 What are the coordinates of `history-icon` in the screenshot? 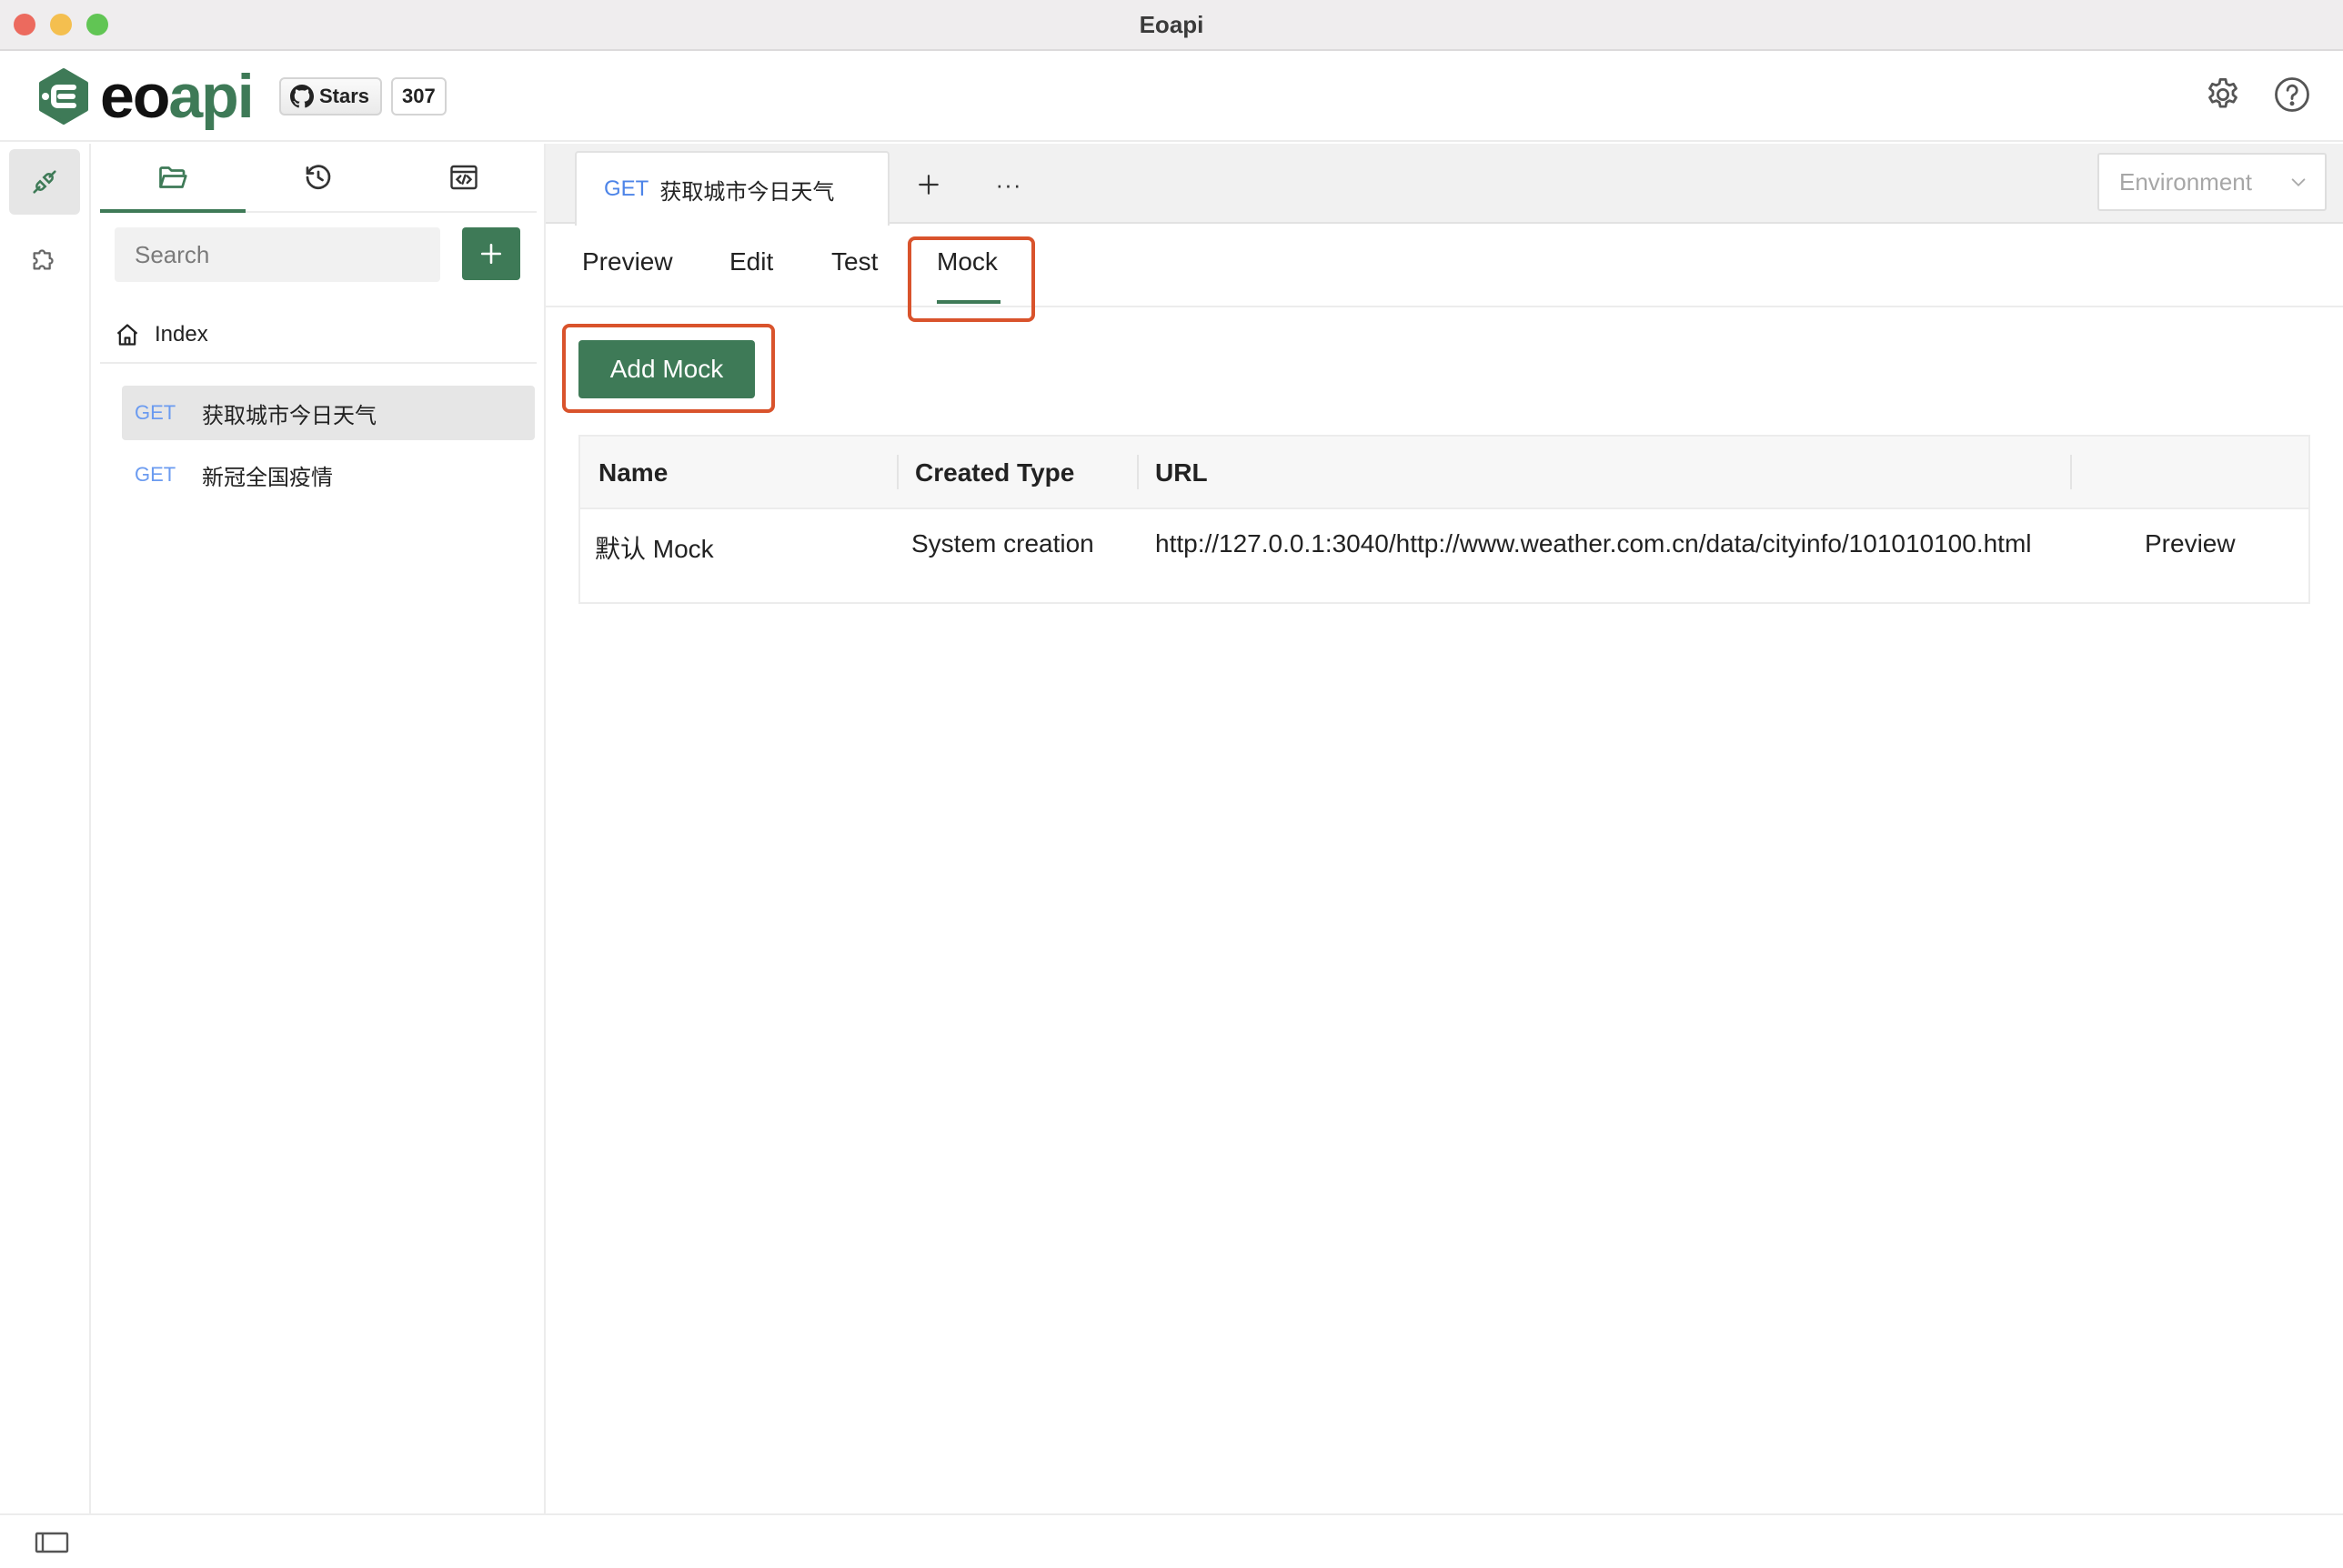 It's located at (318, 177).